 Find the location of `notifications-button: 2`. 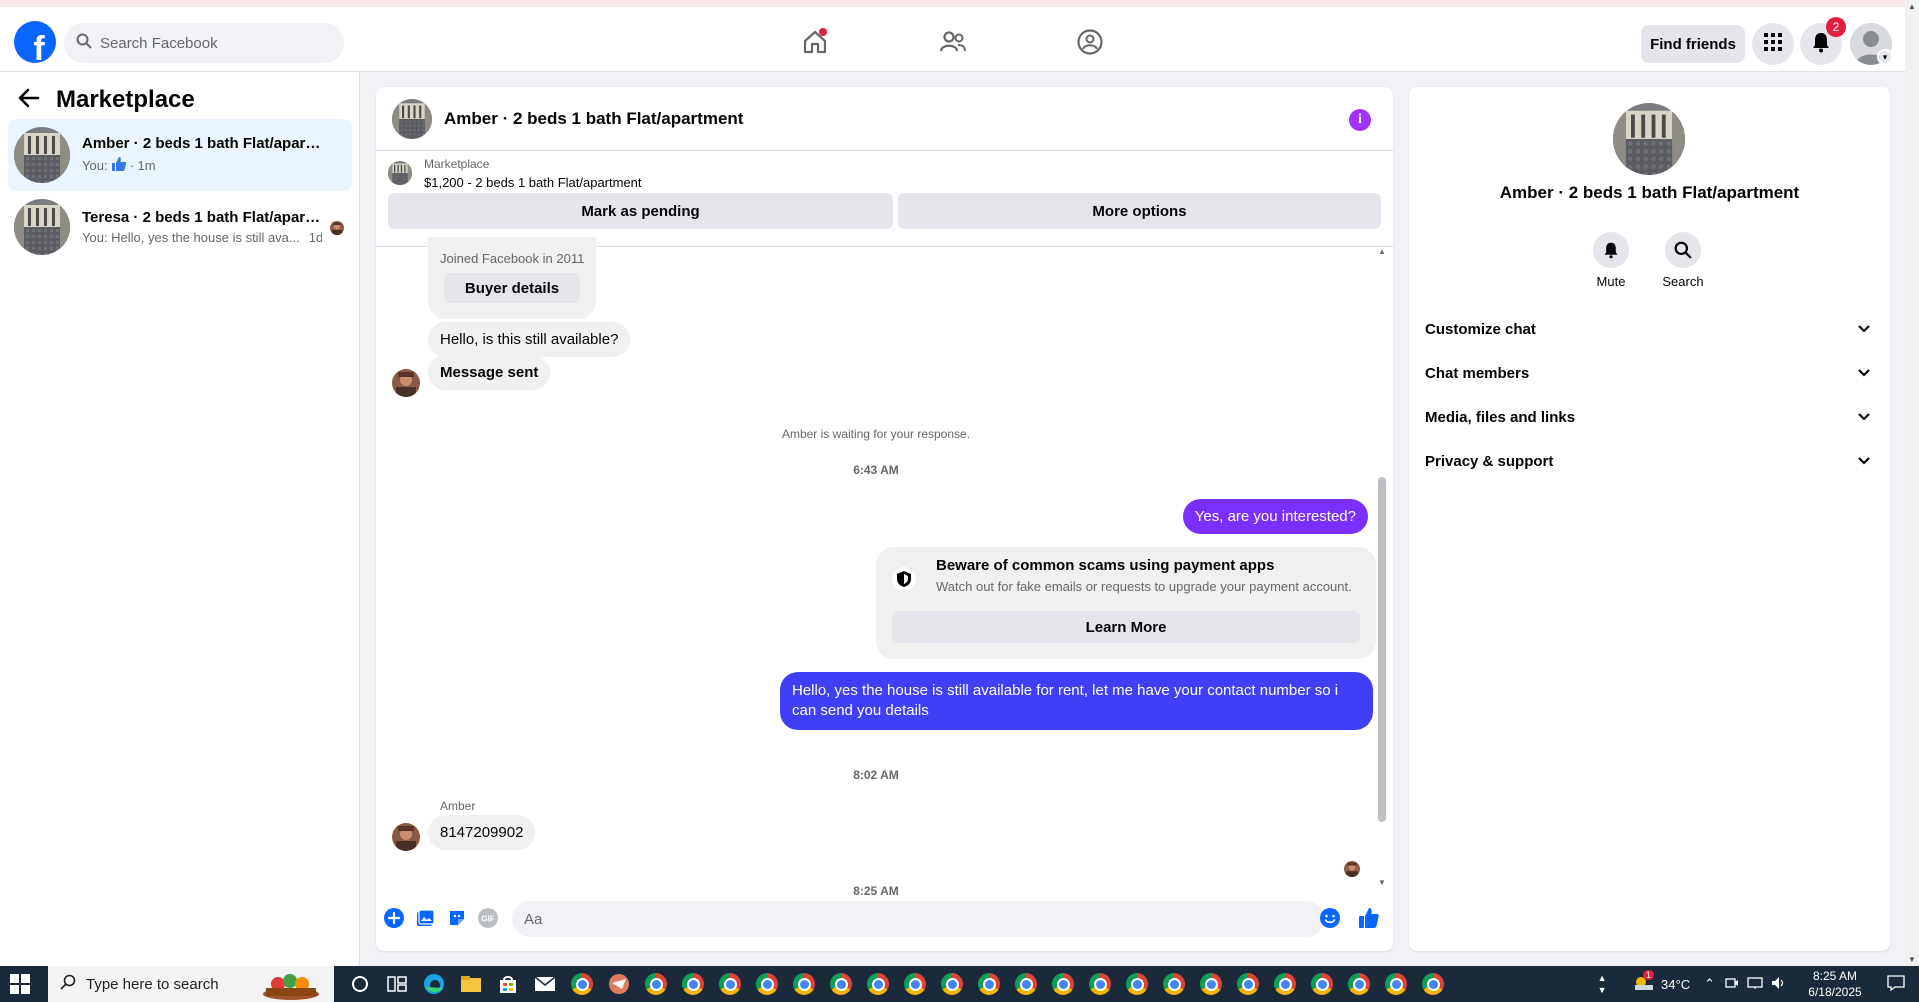

notifications-button: 2 is located at coordinates (1823, 41).